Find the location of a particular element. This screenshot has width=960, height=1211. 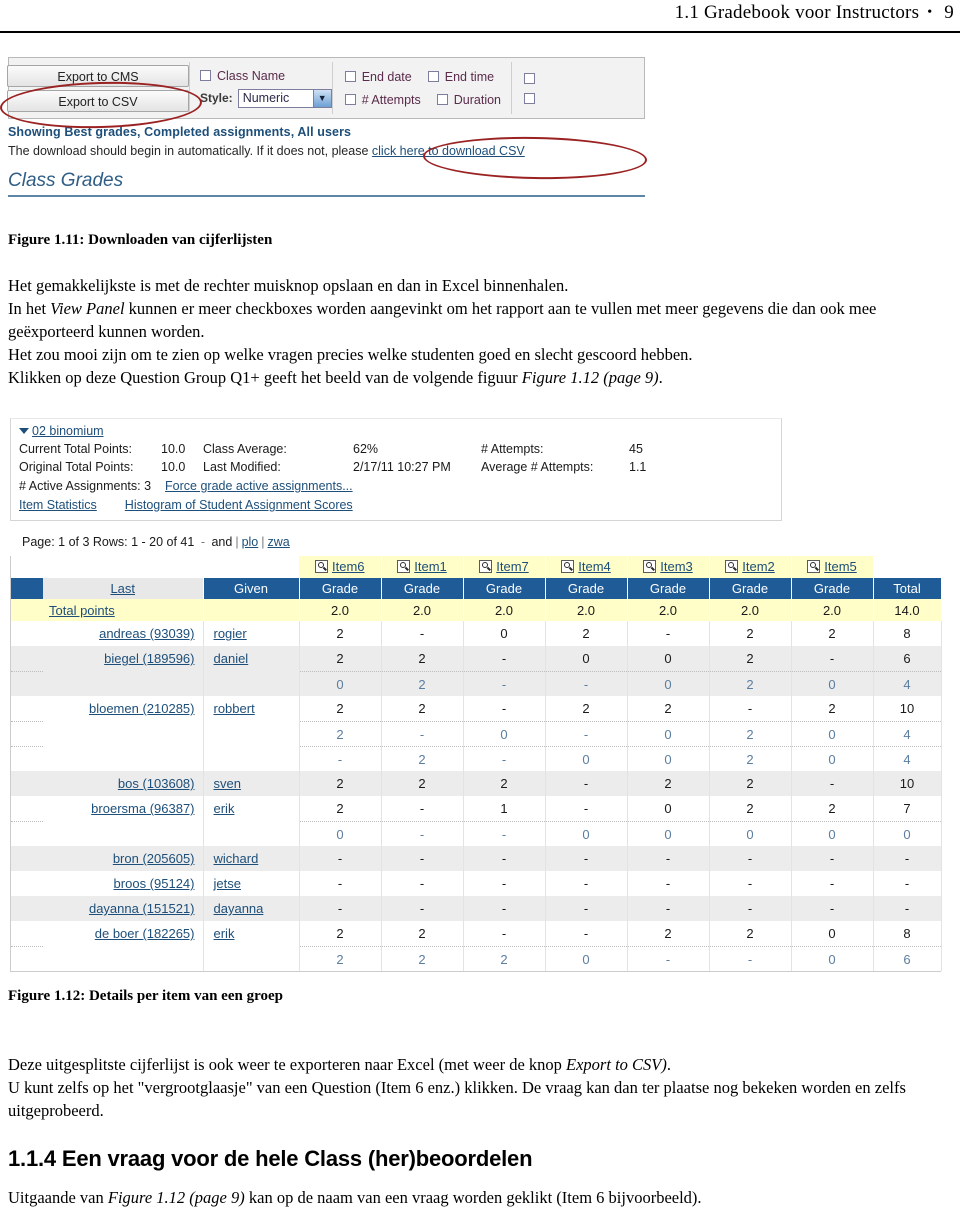

student-surname-link: broersma (96387) is located at coordinates (142, 808).